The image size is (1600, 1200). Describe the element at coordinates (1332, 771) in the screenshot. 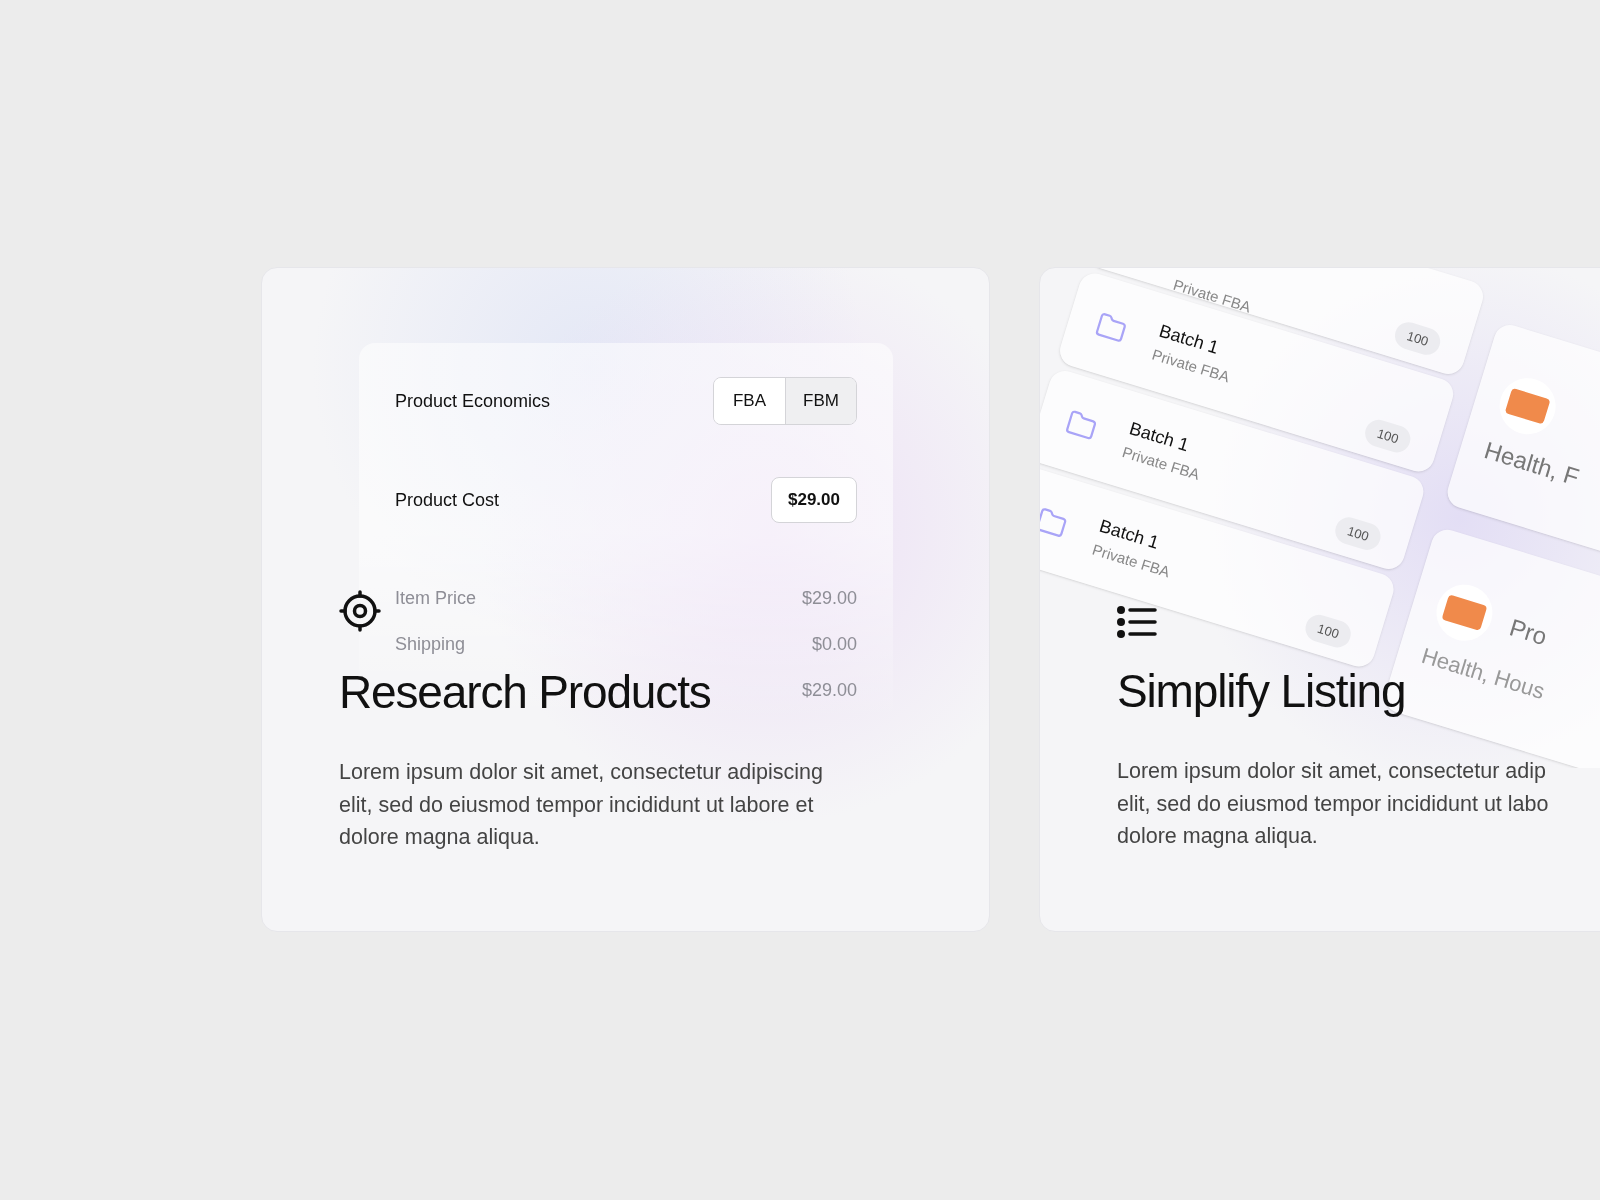

I see `description-line: Lorem ipsum dolor sit amet, consectetur adip` at that location.